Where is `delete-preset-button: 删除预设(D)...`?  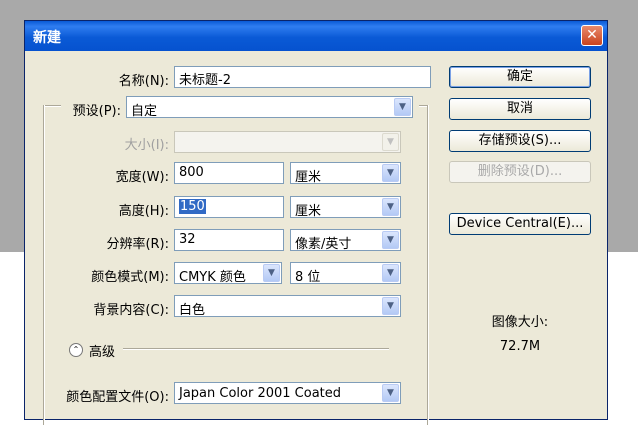 delete-preset-button: 删除预设(D)... is located at coordinates (520, 172).